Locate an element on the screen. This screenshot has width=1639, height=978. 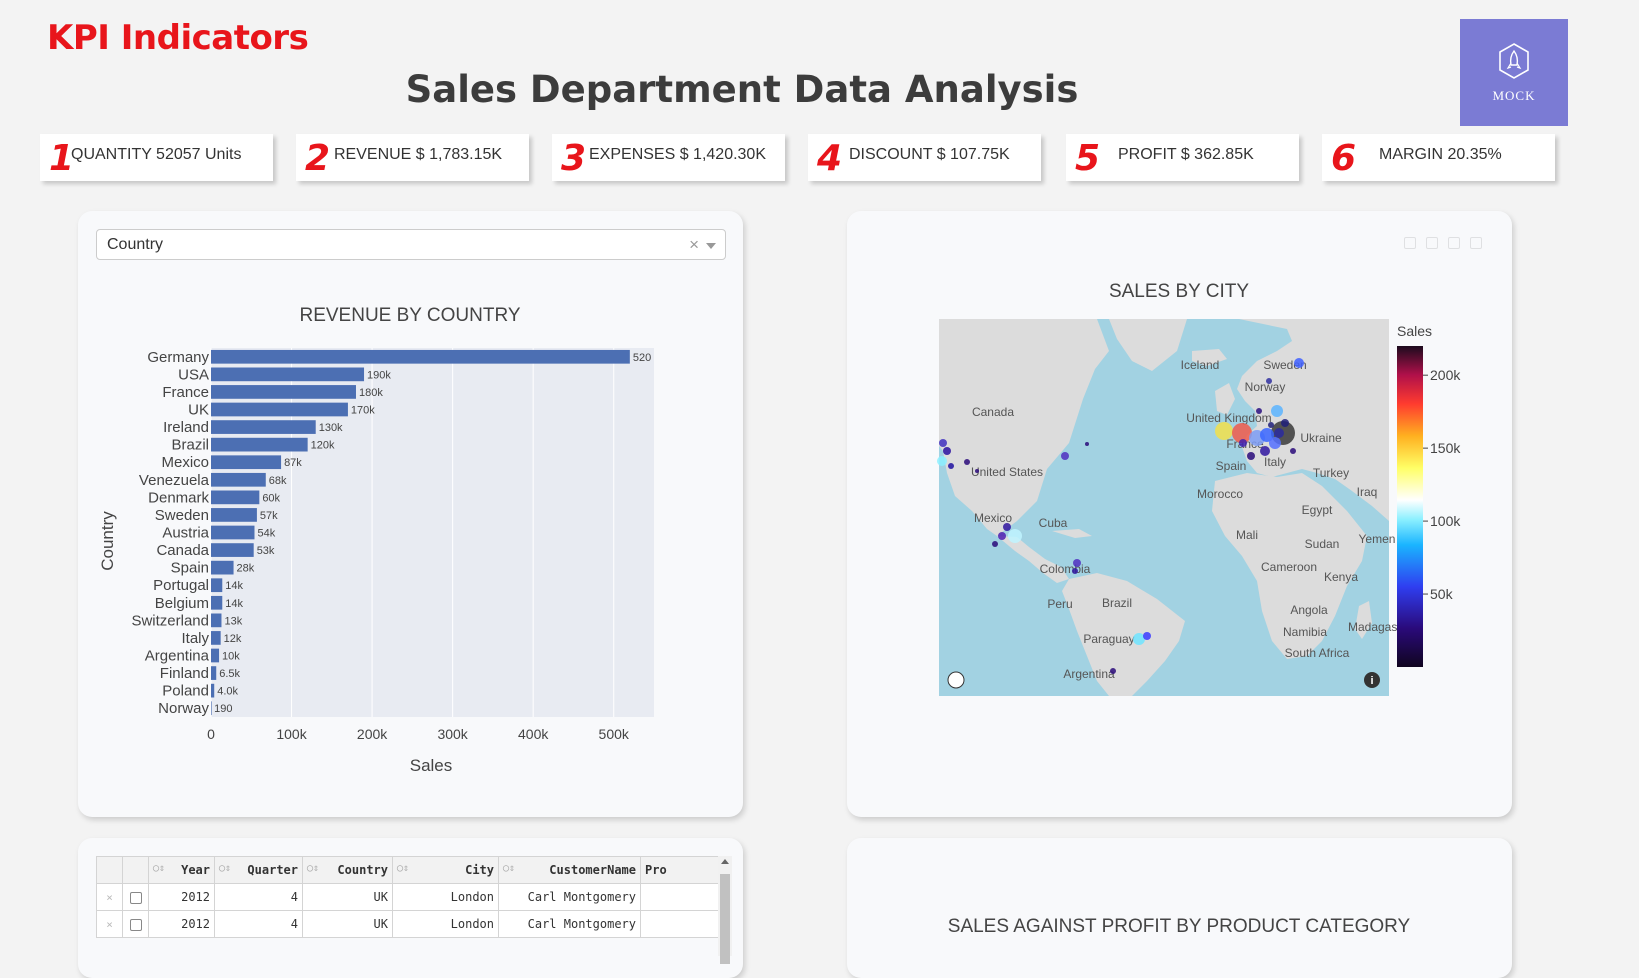
map-compass-icon is located at coordinates (956, 680).